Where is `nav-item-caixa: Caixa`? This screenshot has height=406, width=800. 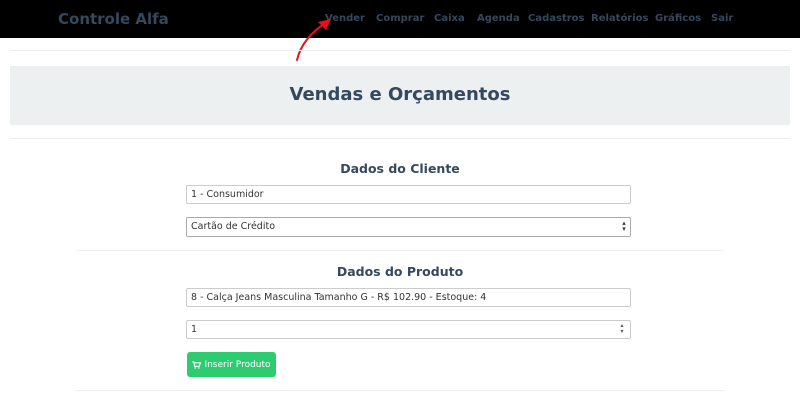 nav-item-caixa: Caixa is located at coordinates (449, 18).